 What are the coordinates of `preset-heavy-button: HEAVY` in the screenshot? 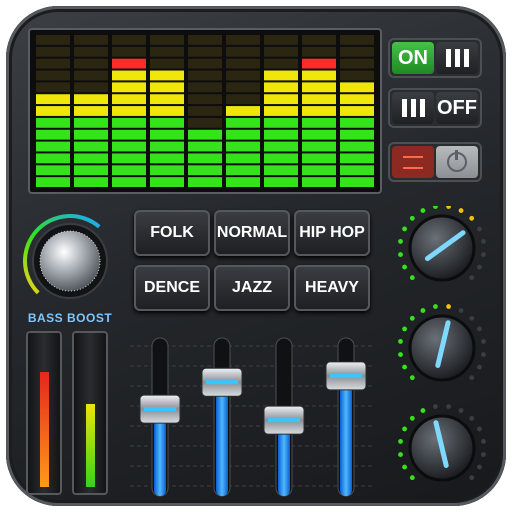 It's located at (332, 288).